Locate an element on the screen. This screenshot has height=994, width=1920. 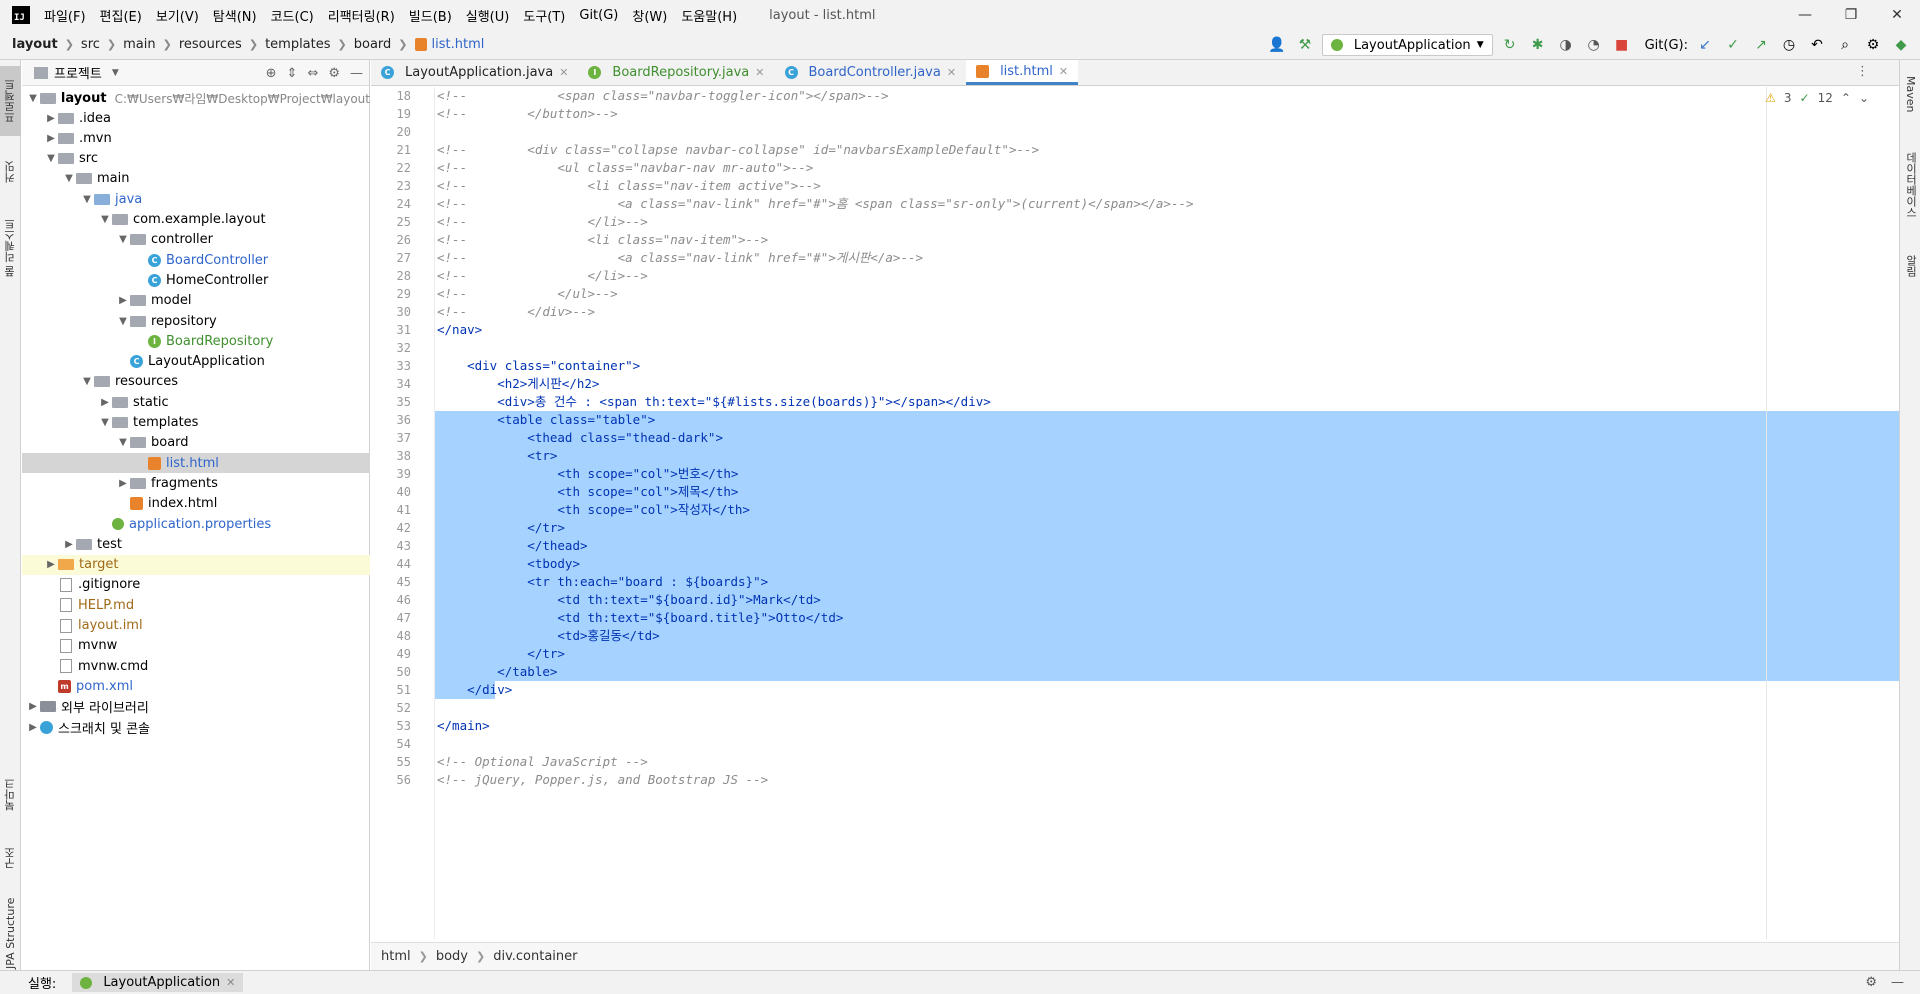
close-window-button: ✕ is located at coordinates (1897, 15).